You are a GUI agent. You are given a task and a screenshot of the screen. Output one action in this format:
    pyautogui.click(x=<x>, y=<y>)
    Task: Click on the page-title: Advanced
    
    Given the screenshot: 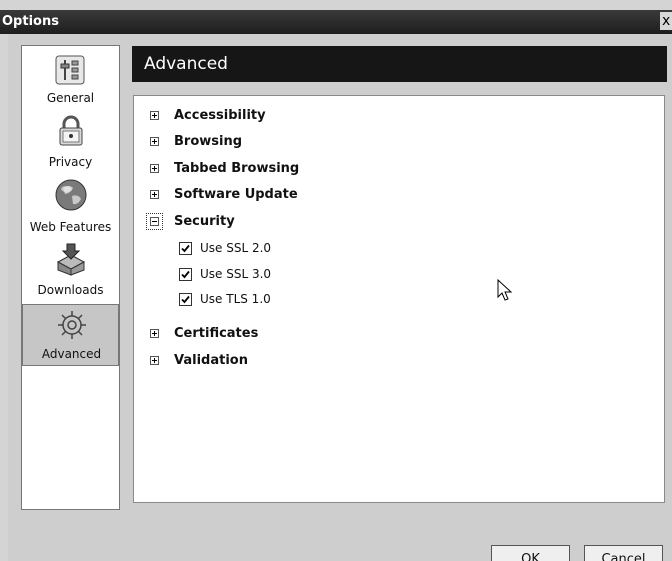 What is the action you would take?
    pyautogui.click(x=186, y=64)
    